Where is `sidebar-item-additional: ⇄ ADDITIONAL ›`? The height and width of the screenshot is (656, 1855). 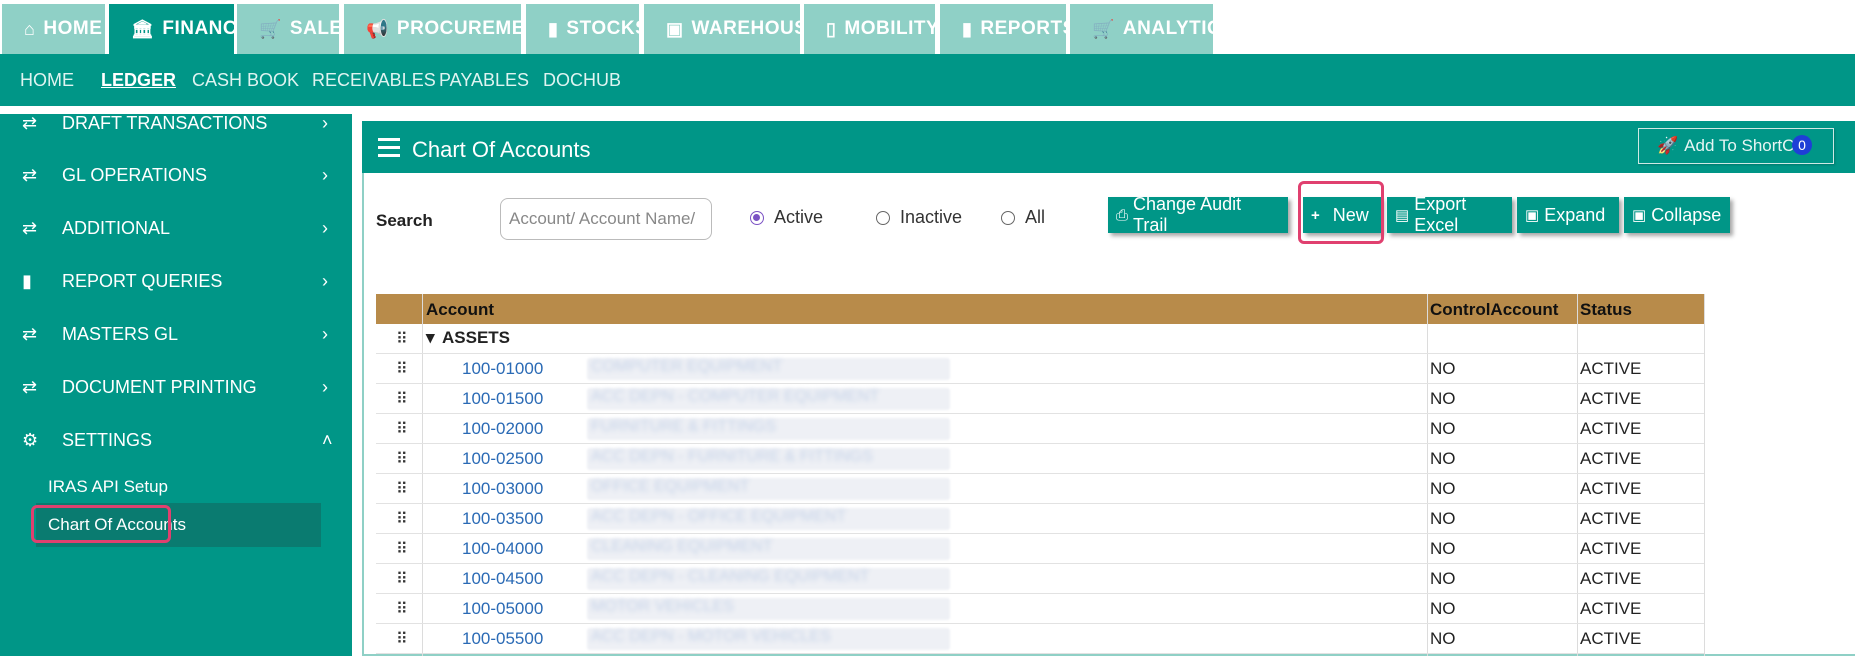
sidebar-item-additional: ⇄ ADDITIONAL › is located at coordinates (176, 228).